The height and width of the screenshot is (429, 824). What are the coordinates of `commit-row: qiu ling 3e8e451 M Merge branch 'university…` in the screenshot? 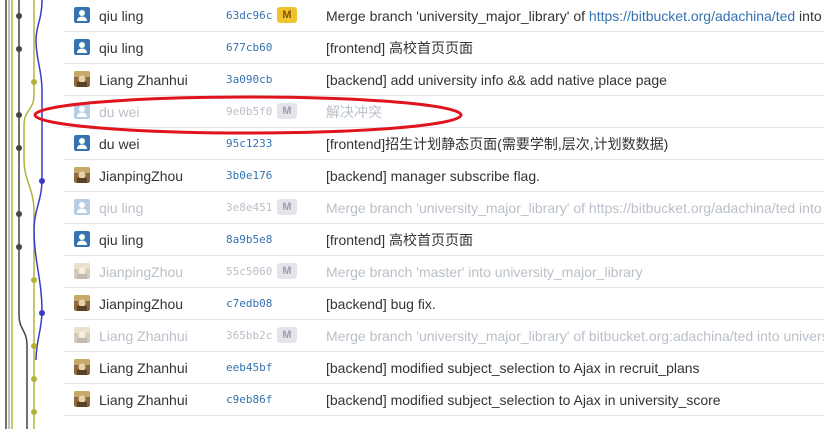 It's located at (444, 208).